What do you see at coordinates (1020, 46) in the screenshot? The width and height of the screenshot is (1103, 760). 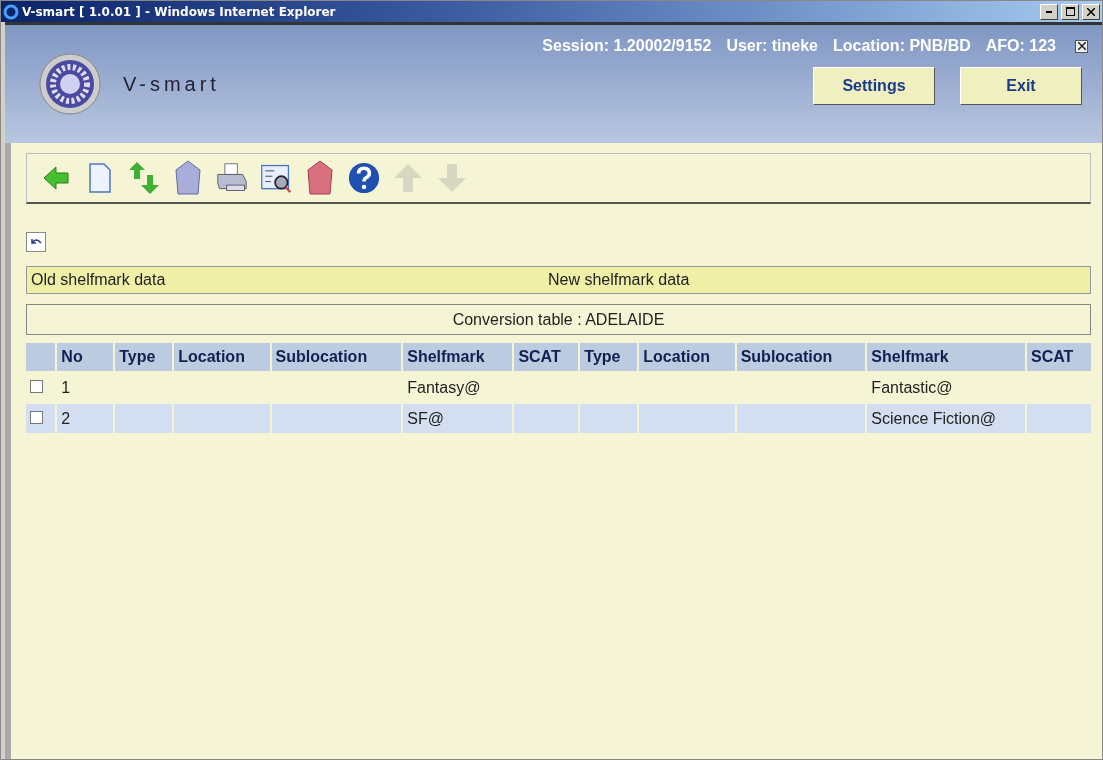 I see `afo-info: AFO: 123` at bounding box center [1020, 46].